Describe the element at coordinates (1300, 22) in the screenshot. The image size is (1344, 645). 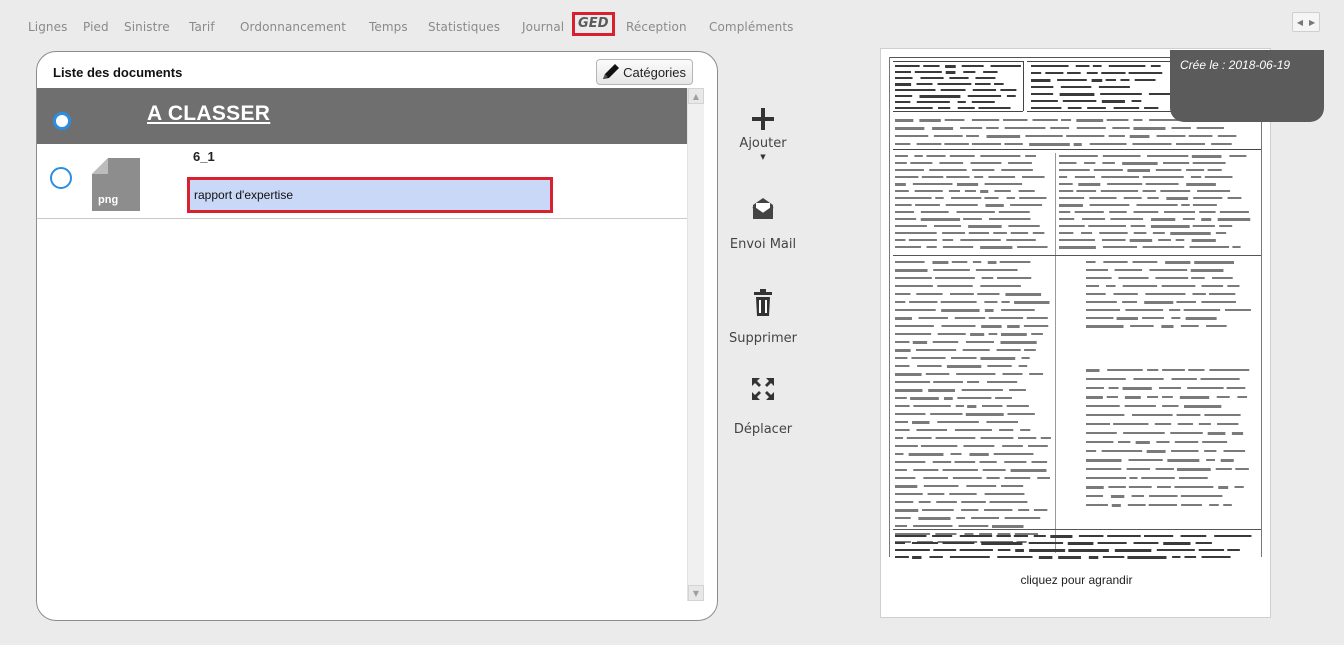
I see `arrow-left-icon: ◀` at that location.